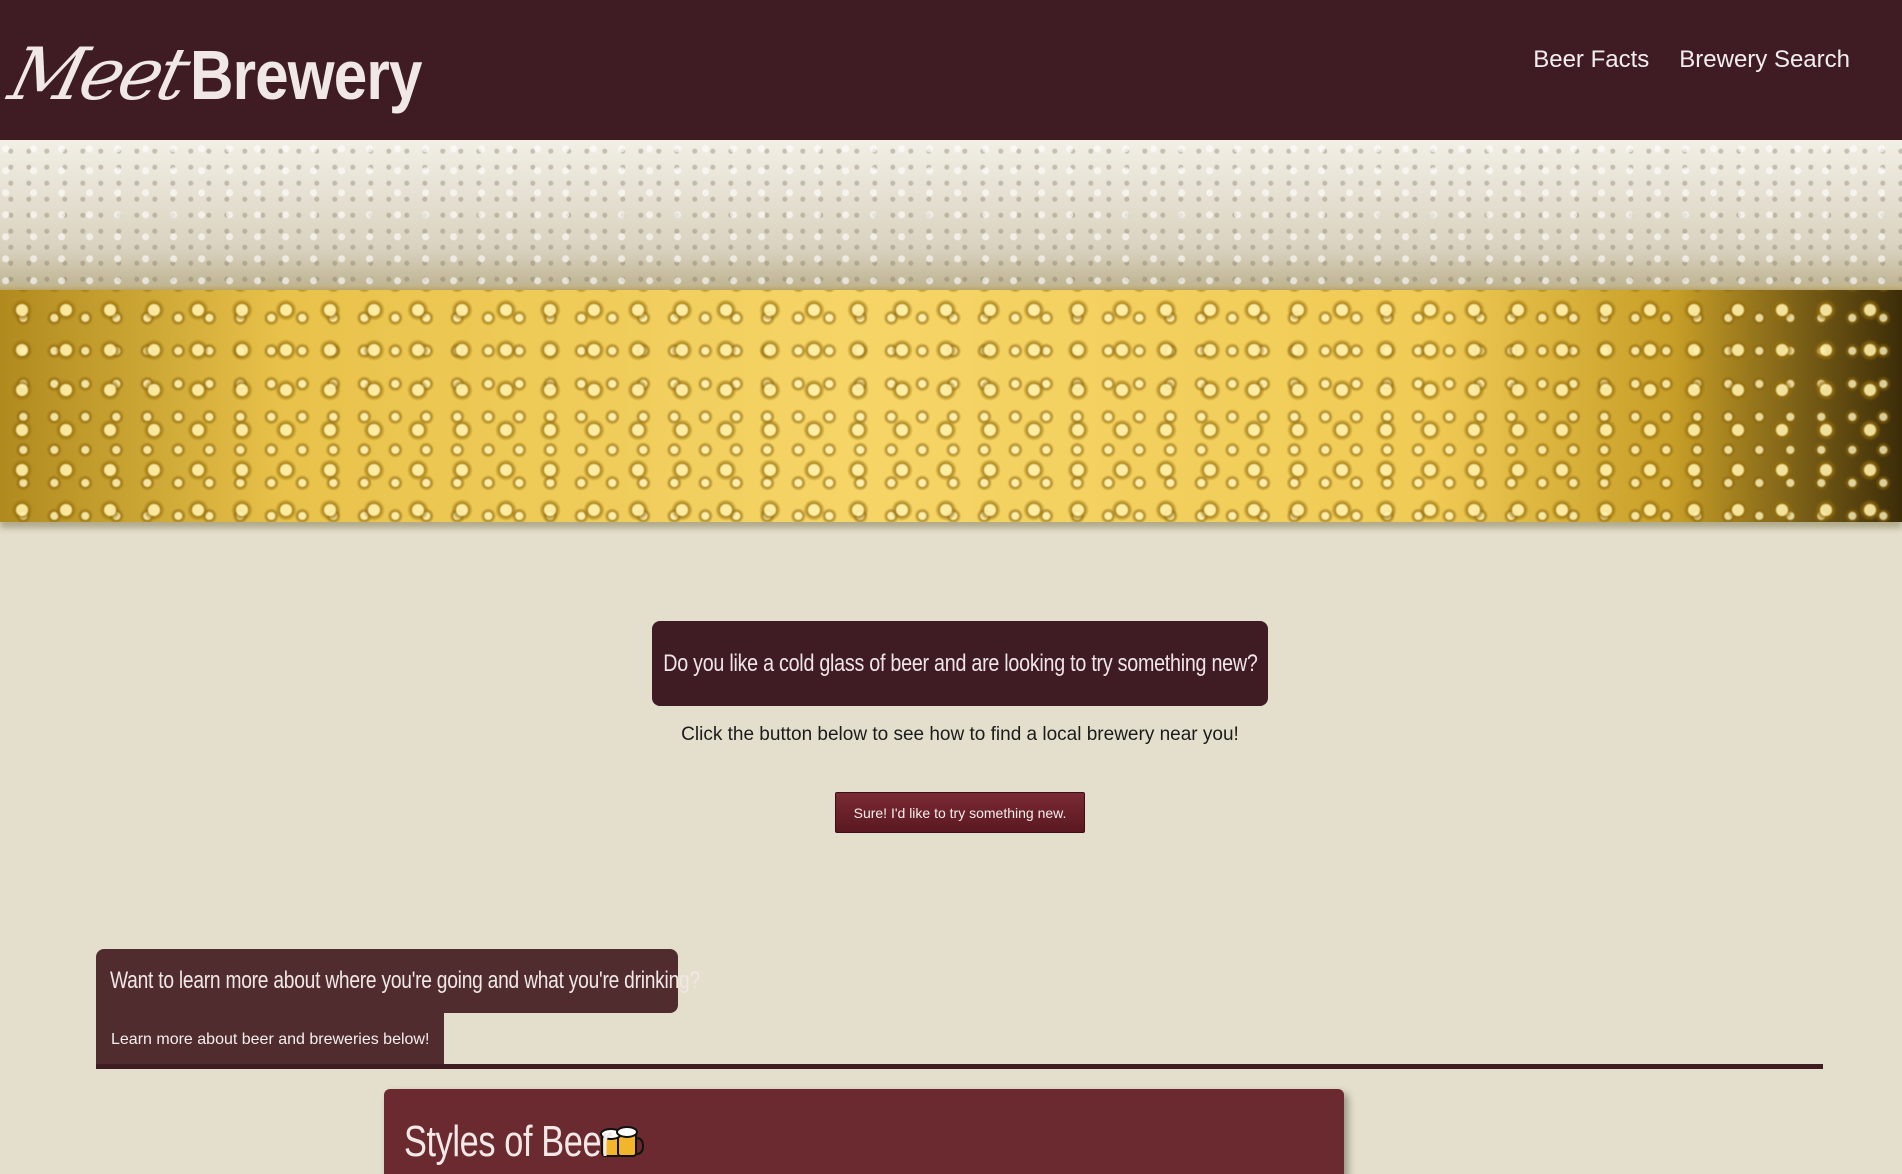 This screenshot has height=1174, width=1902. What do you see at coordinates (98, 74) in the screenshot?
I see `logo-script-text: Meet` at bounding box center [98, 74].